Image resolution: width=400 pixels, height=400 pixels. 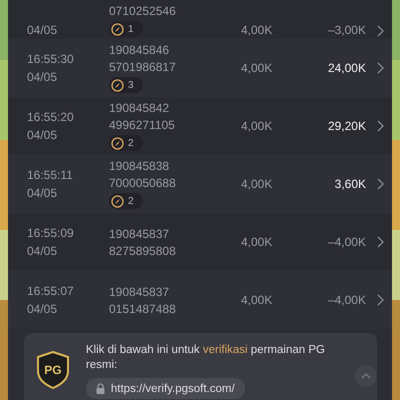 What do you see at coordinates (143, 183) in the screenshot?
I see `round-id-text: 7000050688` at bounding box center [143, 183].